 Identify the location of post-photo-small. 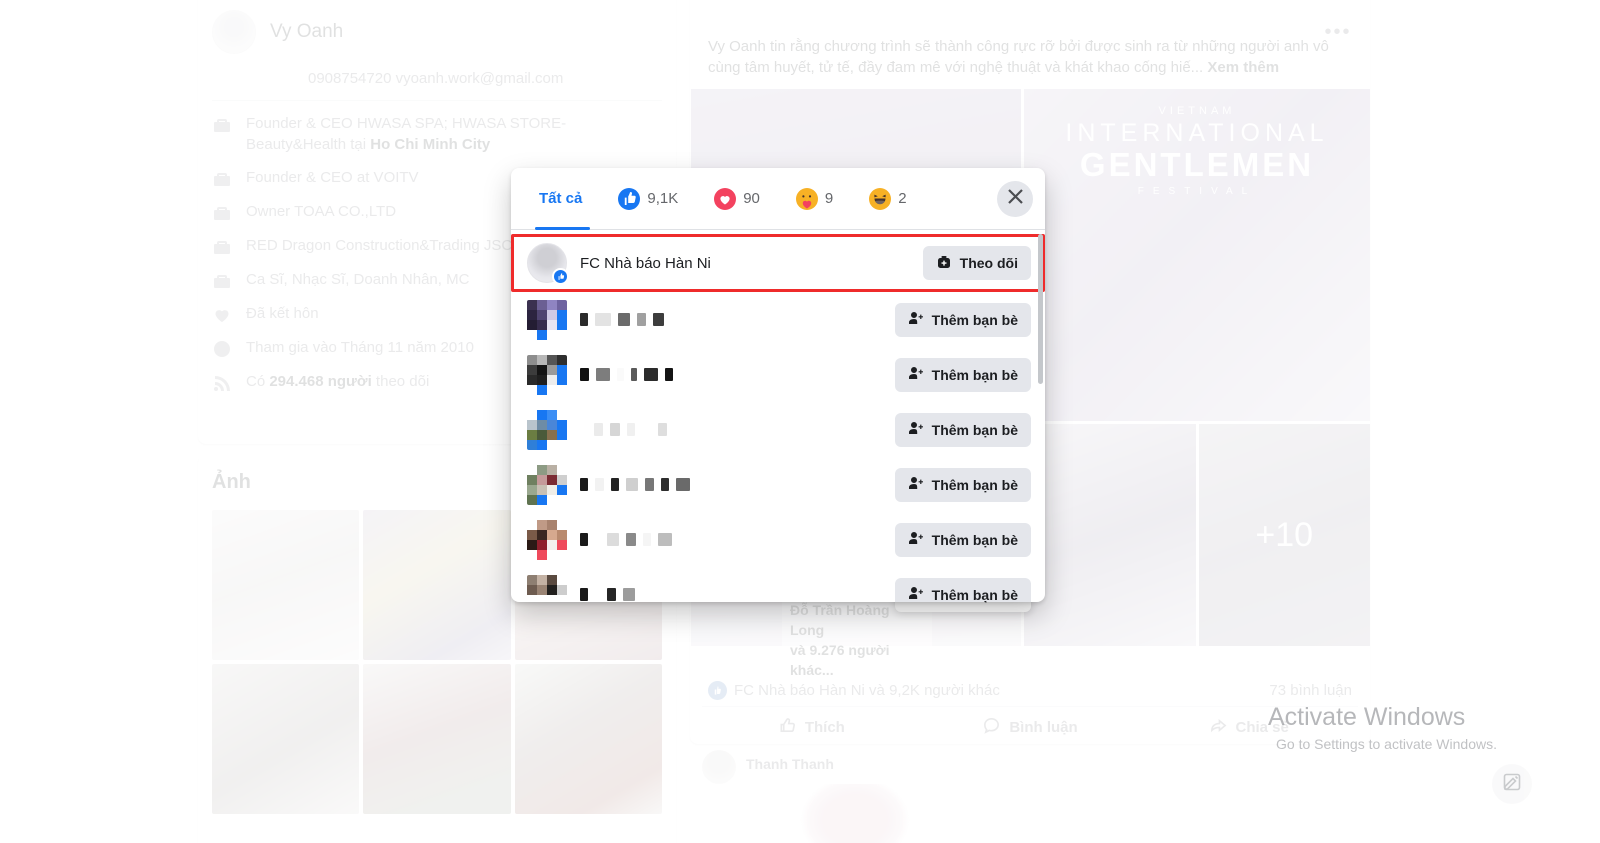
(1110, 535).